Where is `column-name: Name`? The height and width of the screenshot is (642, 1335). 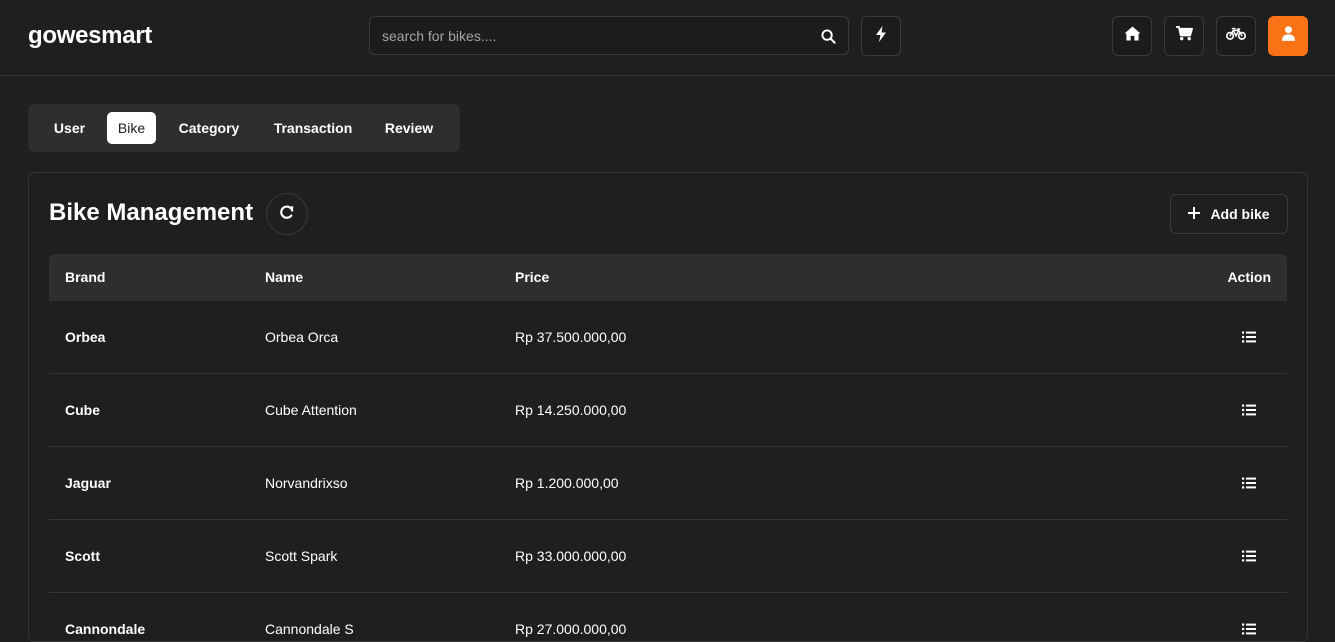 column-name: Name is located at coordinates (284, 277).